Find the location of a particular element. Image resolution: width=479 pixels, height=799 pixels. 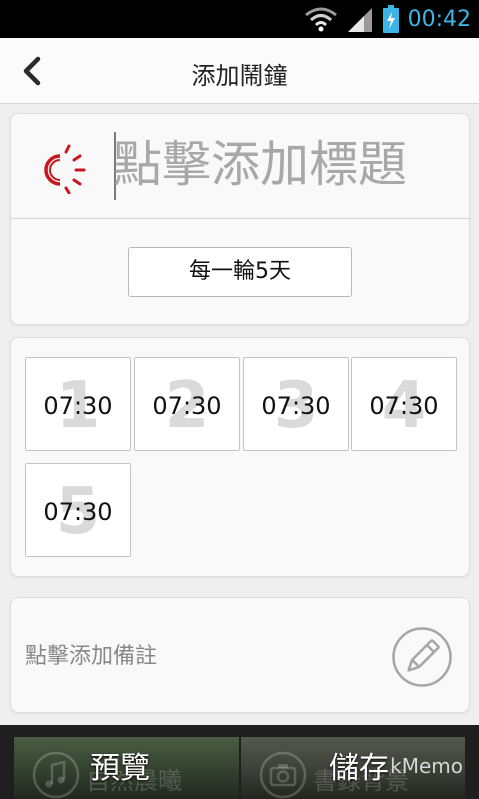

time-slot-5: 5 07:30 is located at coordinates (78, 510).